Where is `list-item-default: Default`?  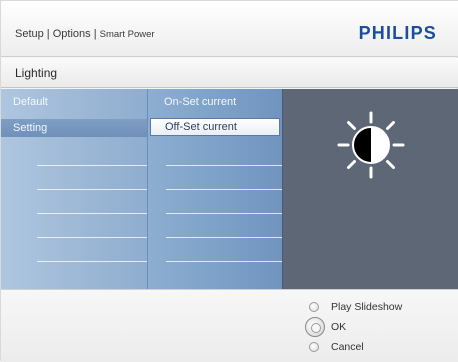
list-item-default: Default is located at coordinates (74, 102).